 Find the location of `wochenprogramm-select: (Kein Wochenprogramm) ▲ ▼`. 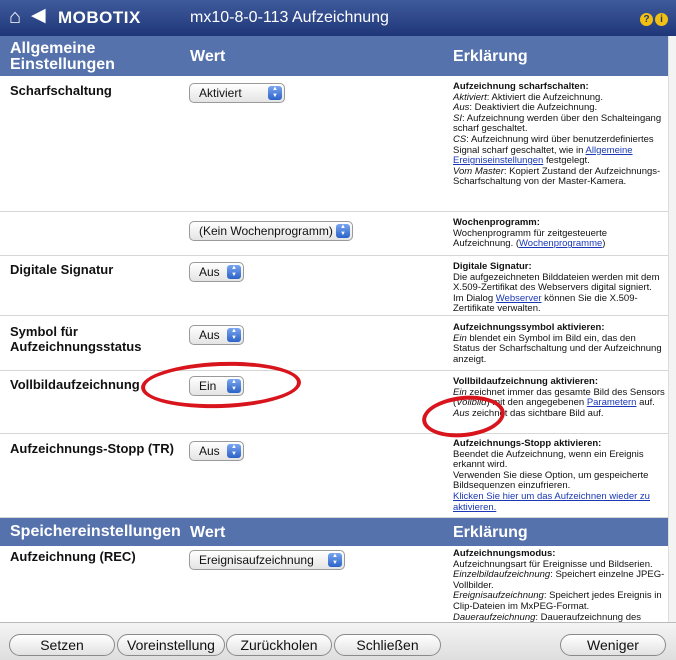

wochenprogramm-select: (Kein Wochenprogramm) ▲ ▼ is located at coordinates (271, 231).